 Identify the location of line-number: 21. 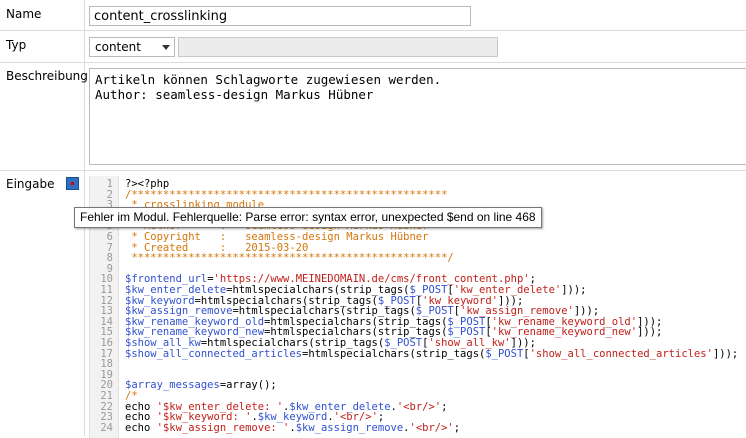
(106, 396).